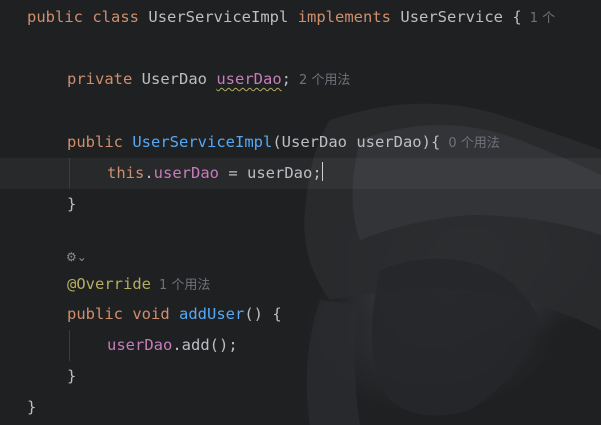 The width and height of the screenshot is (601, 425). Describe the element at coordinates (174, 314) in the screenshot. I see `code-line-8: public void addUser() {` at that location.